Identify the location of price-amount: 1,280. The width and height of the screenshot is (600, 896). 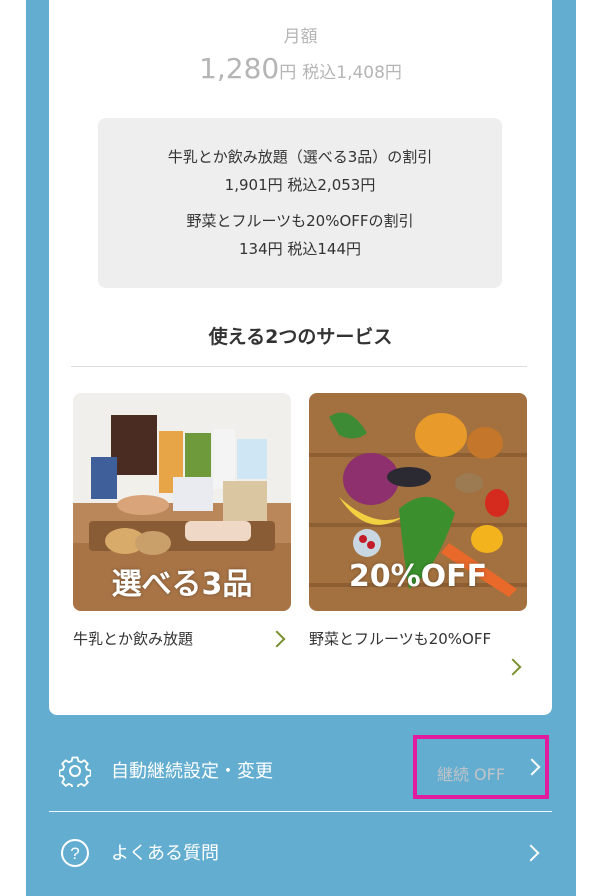
(239, 68).